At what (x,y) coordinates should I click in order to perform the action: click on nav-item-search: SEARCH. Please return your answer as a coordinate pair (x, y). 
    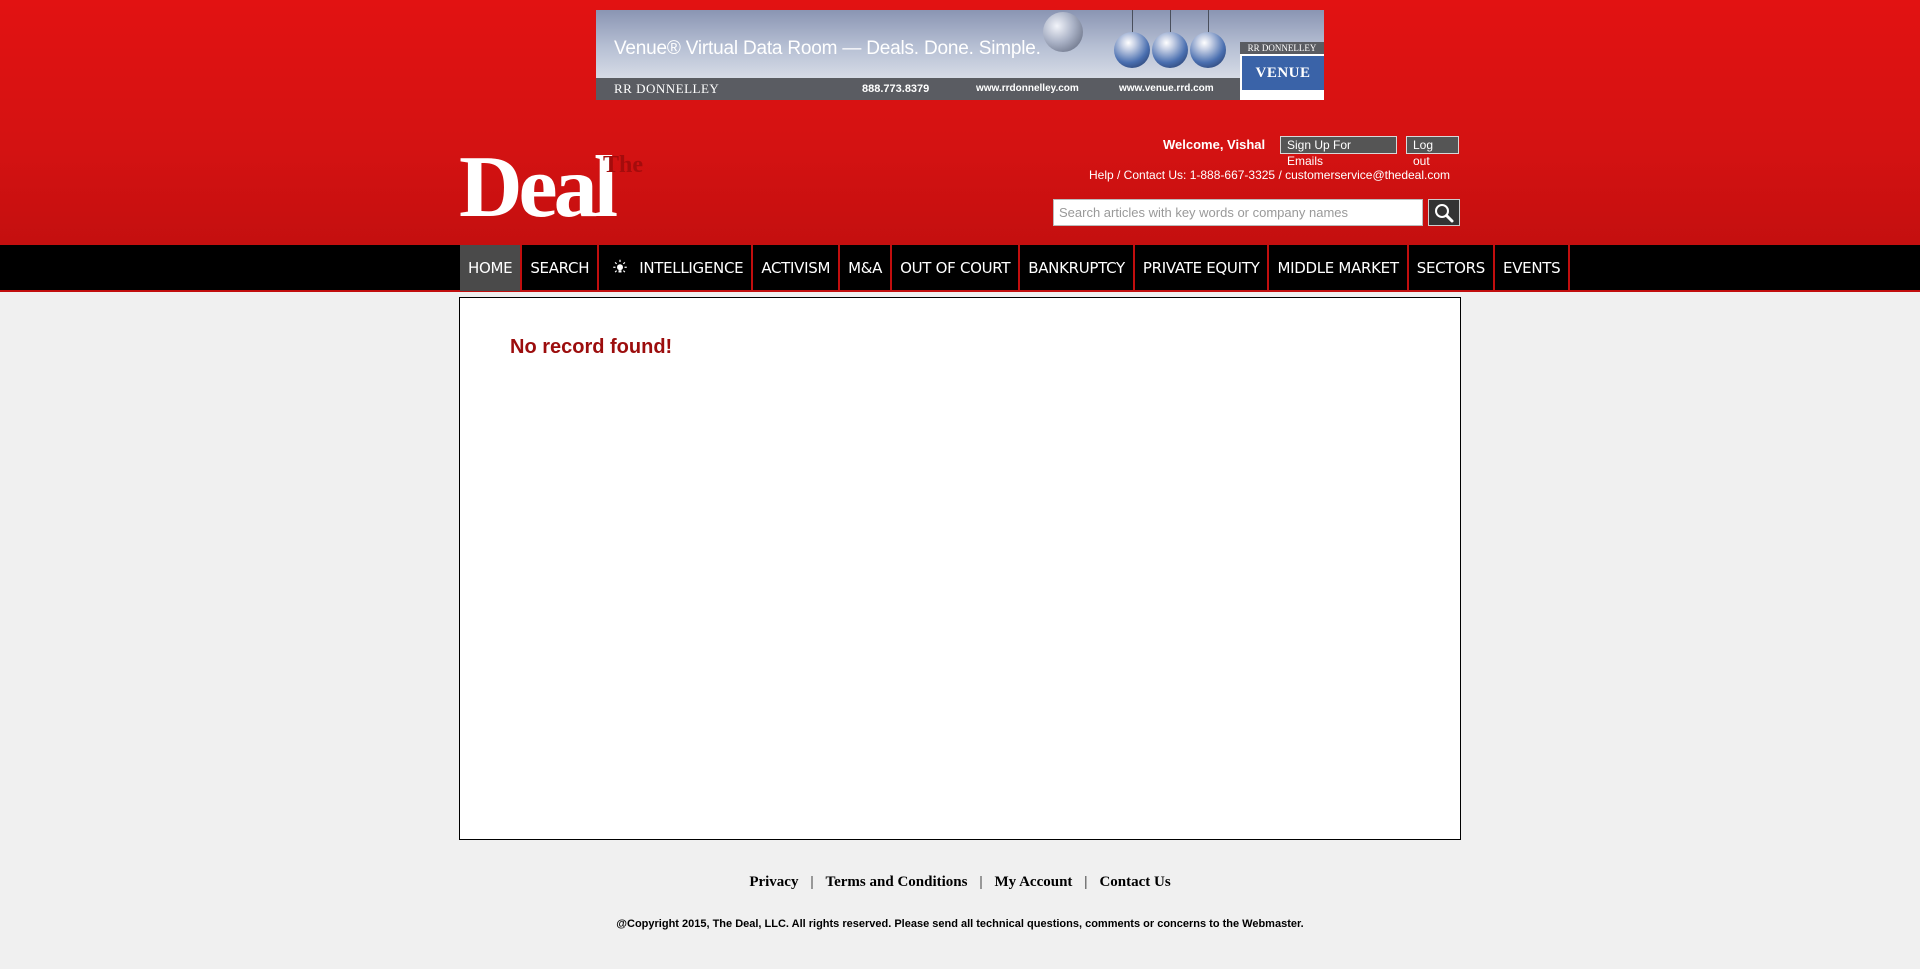
    Looking at the image, I should click on (561, 268).